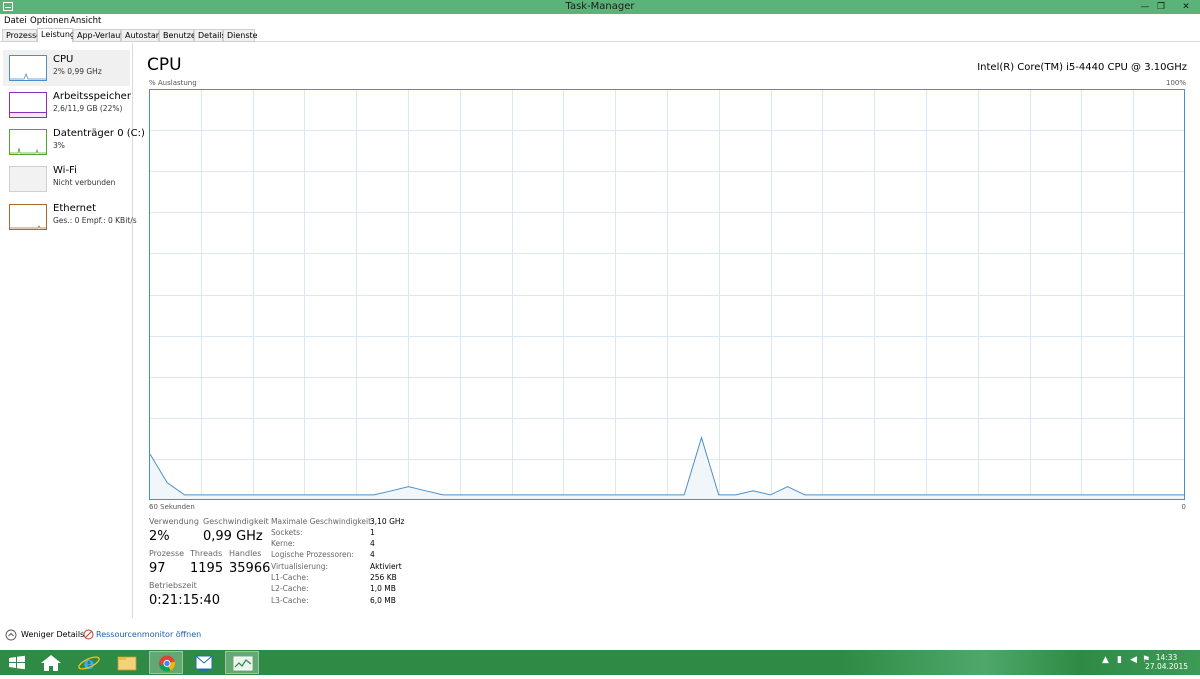 This screenshot has height=679, width=1200. I want to click on detail-value: 1, so click(372, 532).